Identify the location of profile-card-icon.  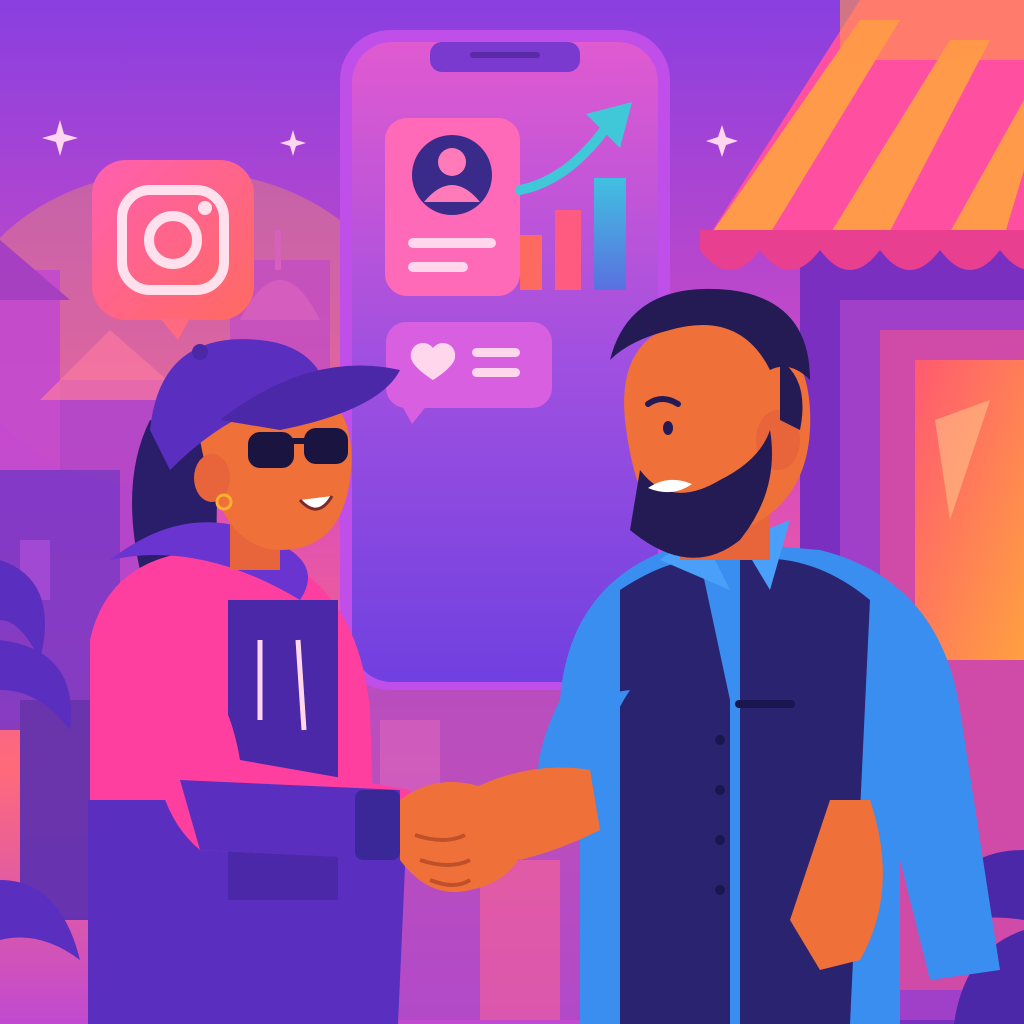
(452, 207).